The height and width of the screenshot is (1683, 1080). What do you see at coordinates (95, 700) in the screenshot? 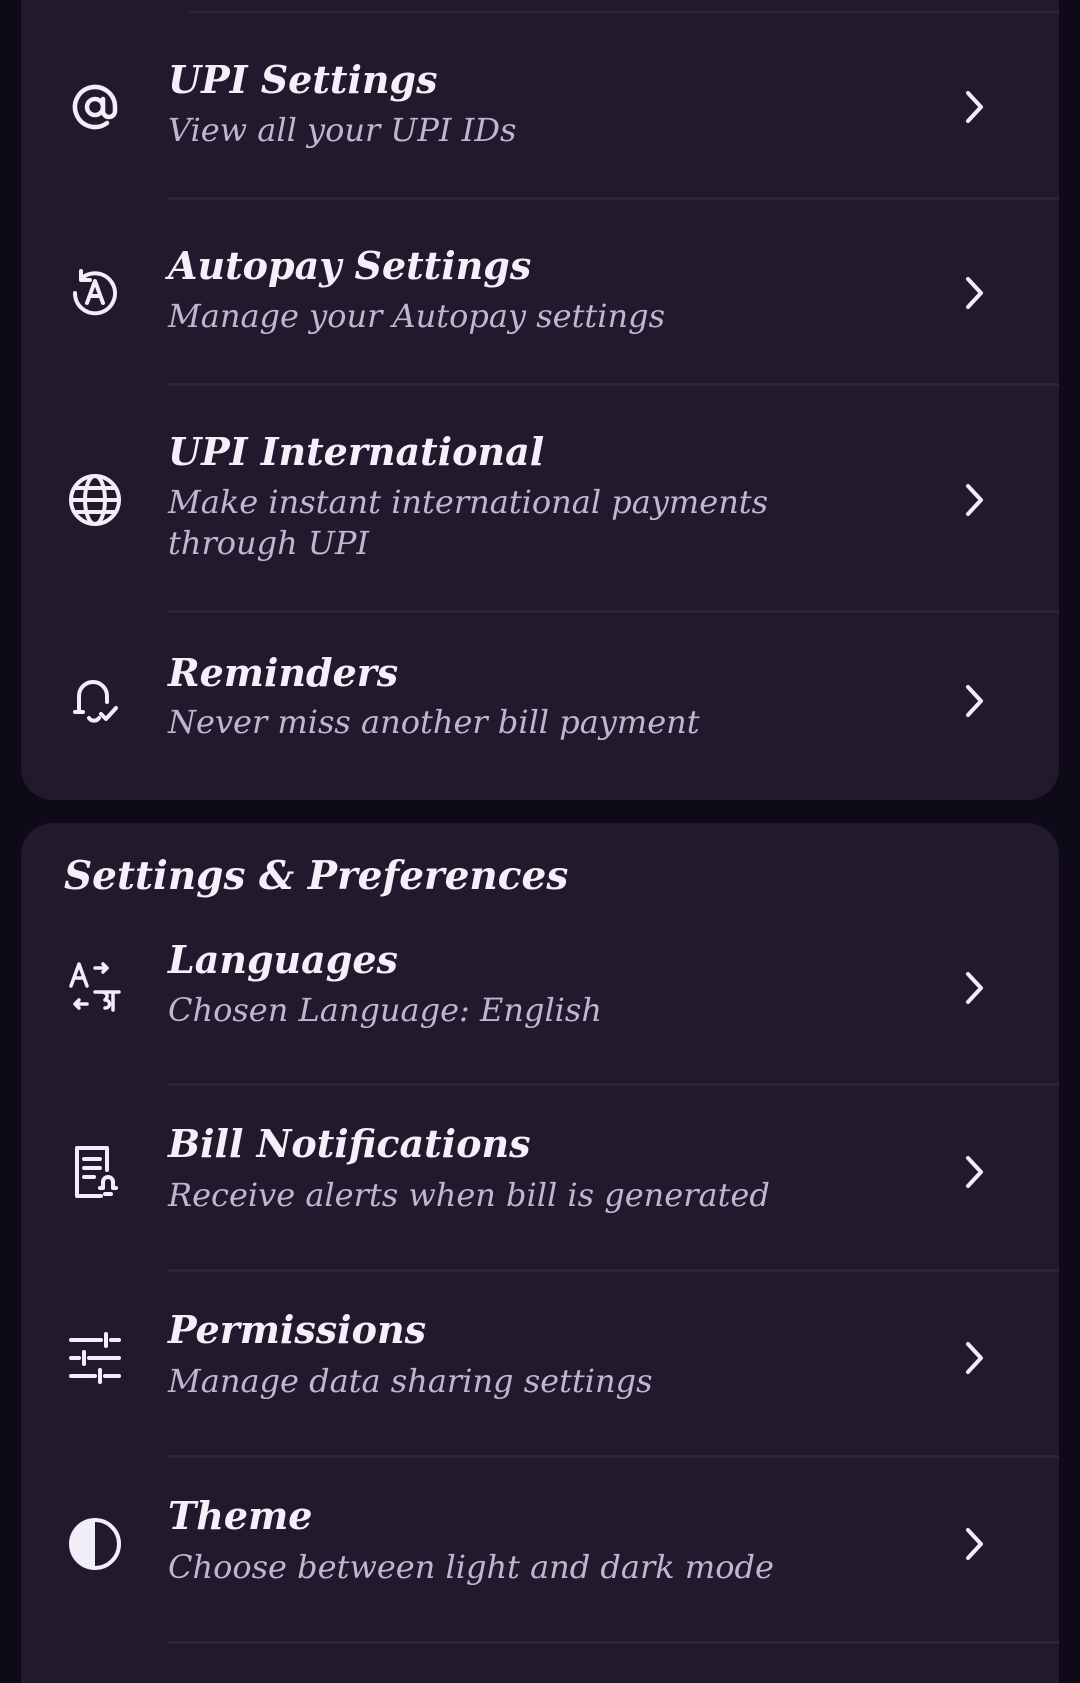
I see `bell-check-icon` at bounding box center [95, 700].